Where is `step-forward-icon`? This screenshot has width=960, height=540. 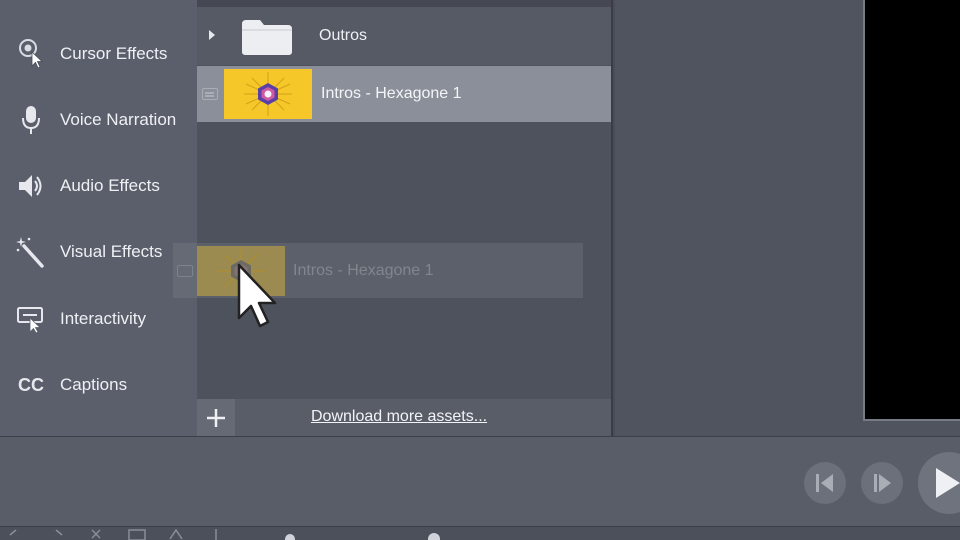
step-forward-icon is located at coordinates (882, 483).